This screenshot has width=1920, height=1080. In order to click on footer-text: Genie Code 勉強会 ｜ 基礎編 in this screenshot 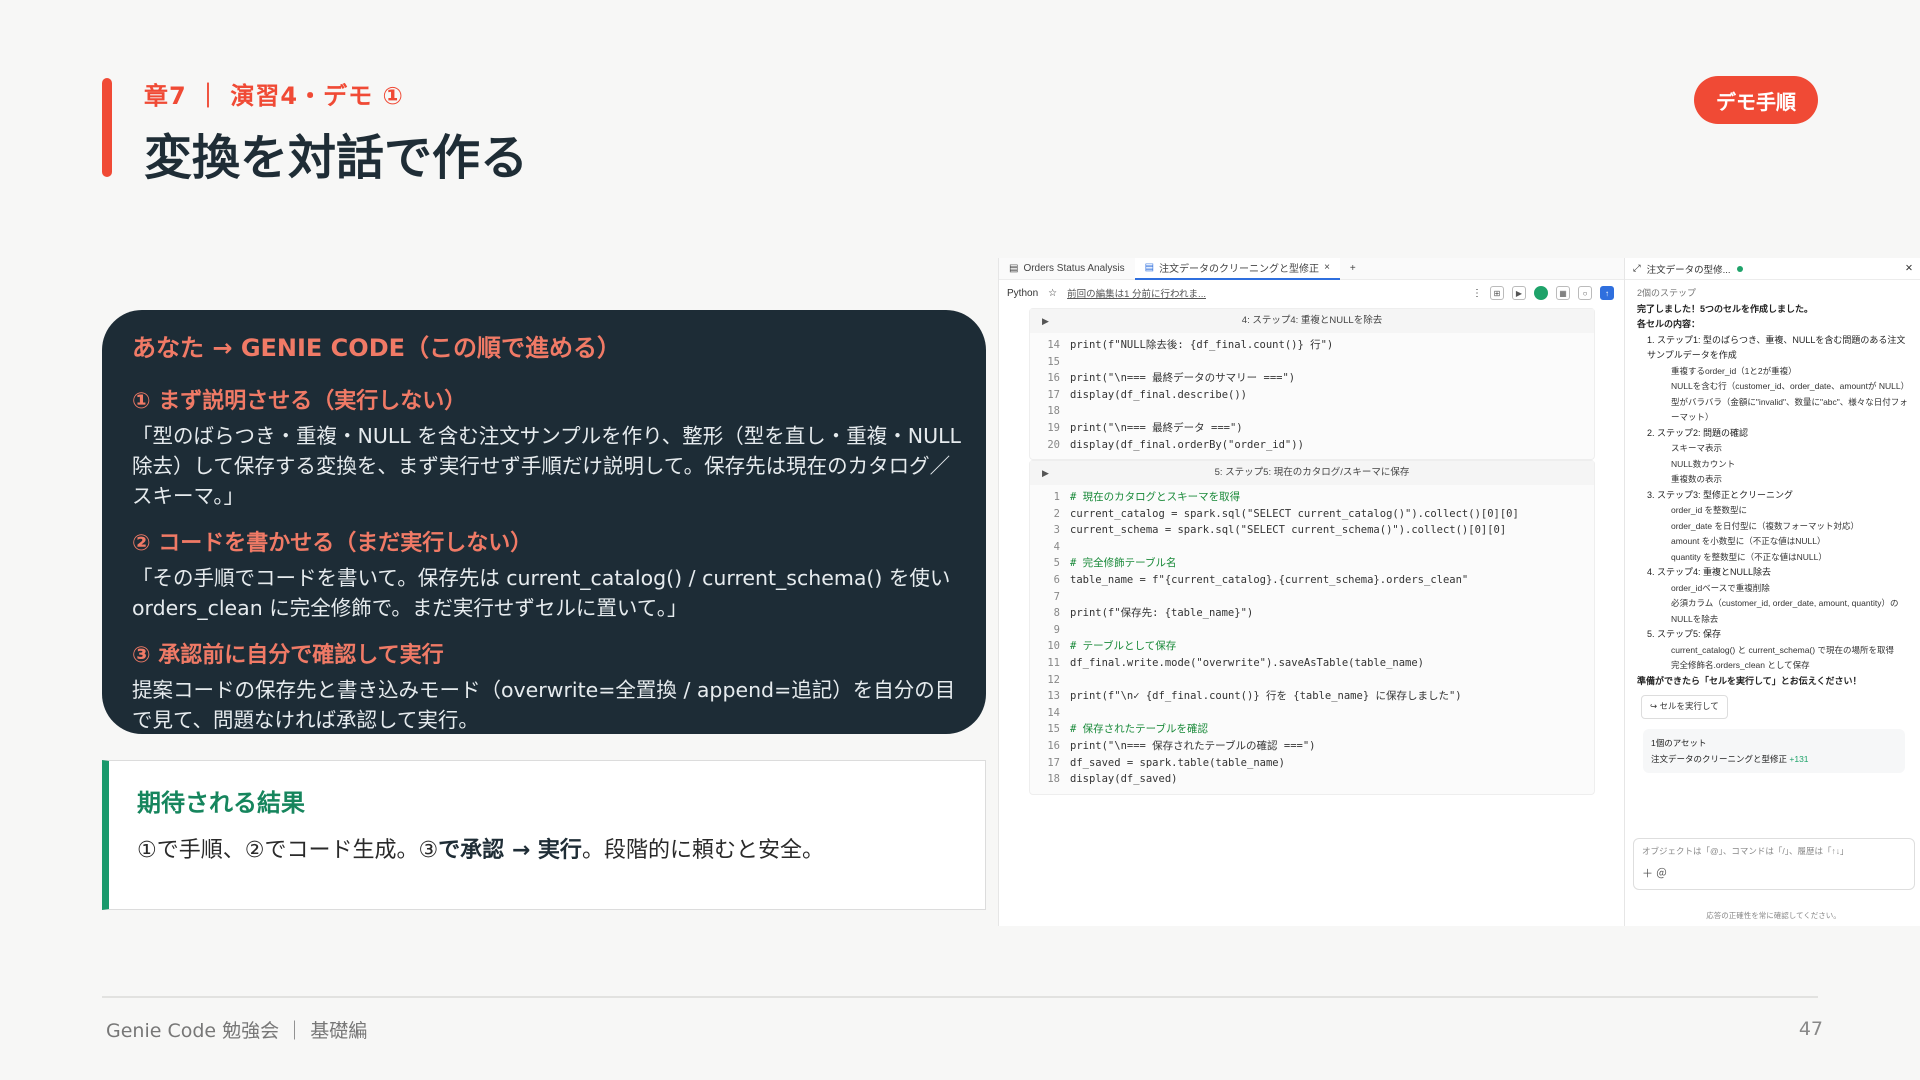, I will do `click(237, 1031)`.